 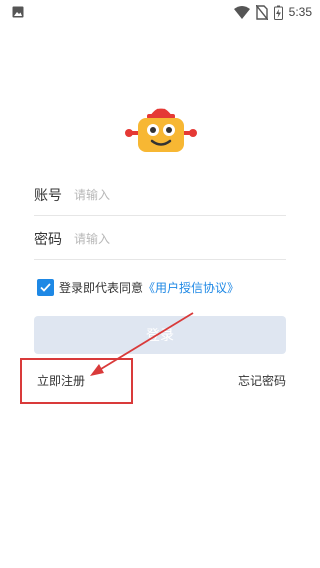 I want to click on image-icon, so click(x=18, y=12).